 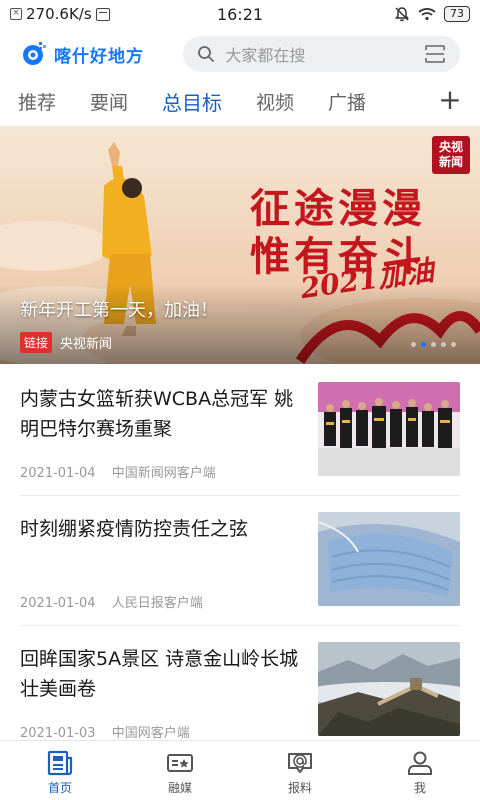 What do you see at coordinates (179, 788) in the screenshot?
I see `nav-media-label: 融媒` at bounding box center [179, 788].